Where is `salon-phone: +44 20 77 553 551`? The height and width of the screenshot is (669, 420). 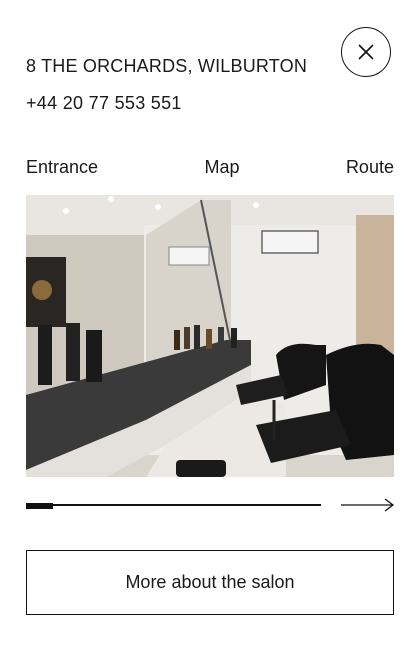
salon-phone: +44 20 77 553 551 is located at coordinates (104, 103).